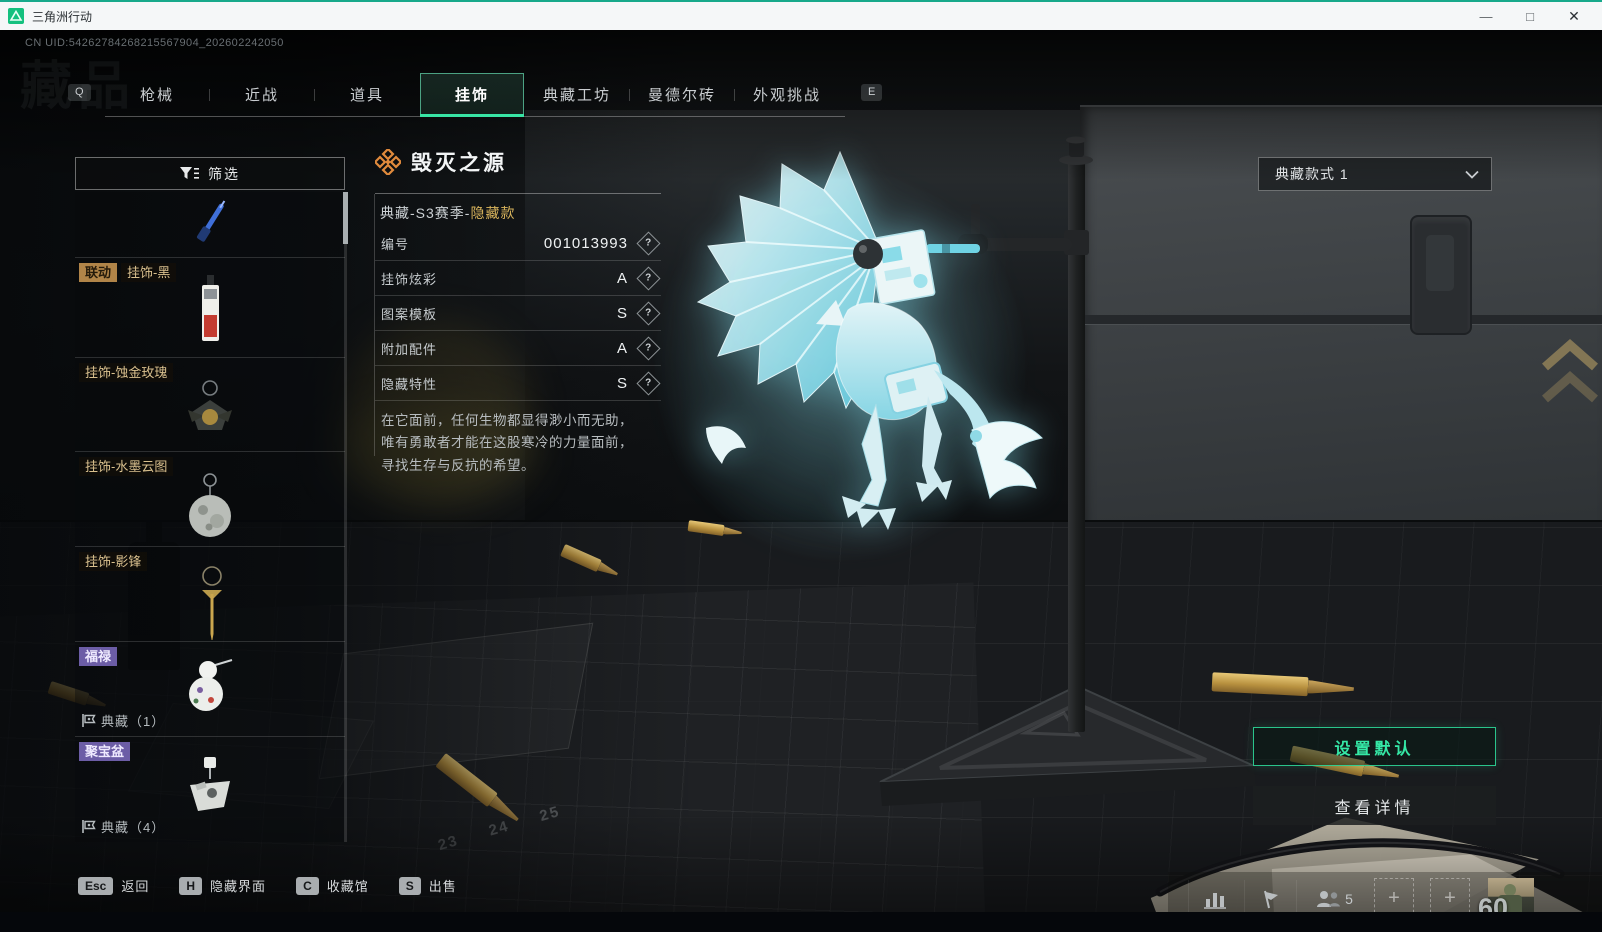 The width and height of the screenshot is (1602, 932). I want to click on esc-keybadge: Esc, so click(96, 885).